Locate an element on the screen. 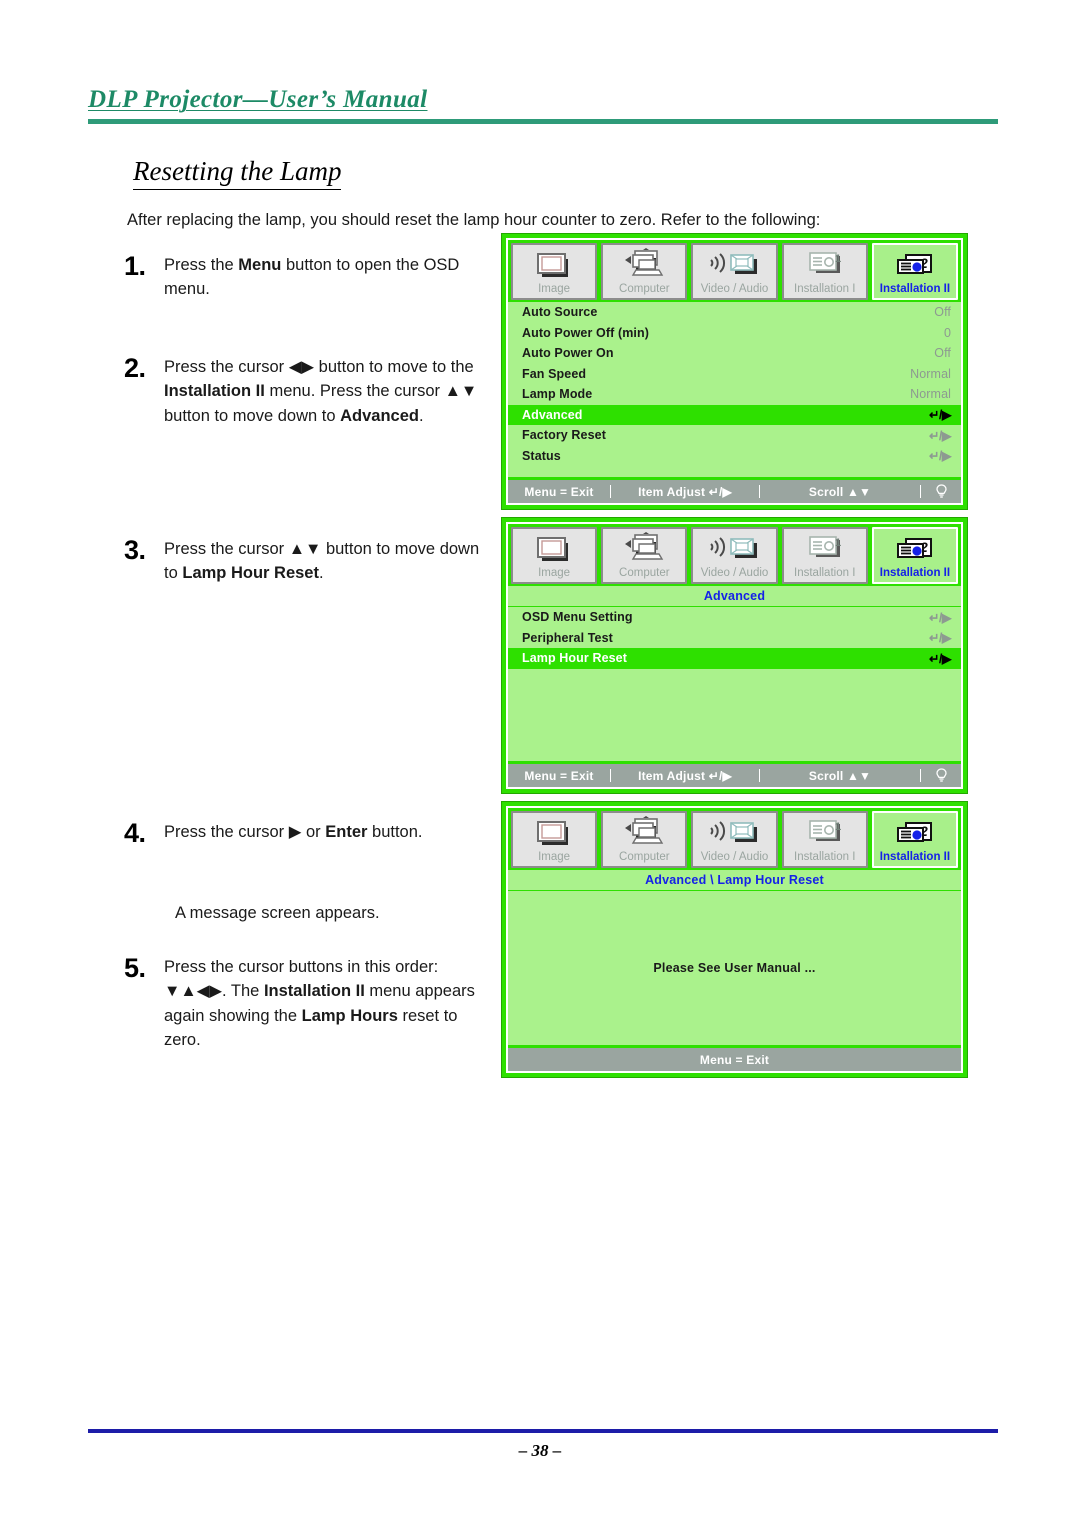 The width and height of the screenshot is (1080, 1527). osd-menu-row: Auto Power On Off is located at coordinates (734, 353).